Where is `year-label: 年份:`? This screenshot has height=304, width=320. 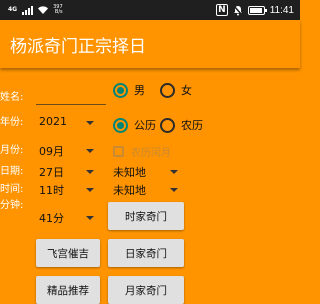 year-label: 年份: is located at coordinates (12, 122).